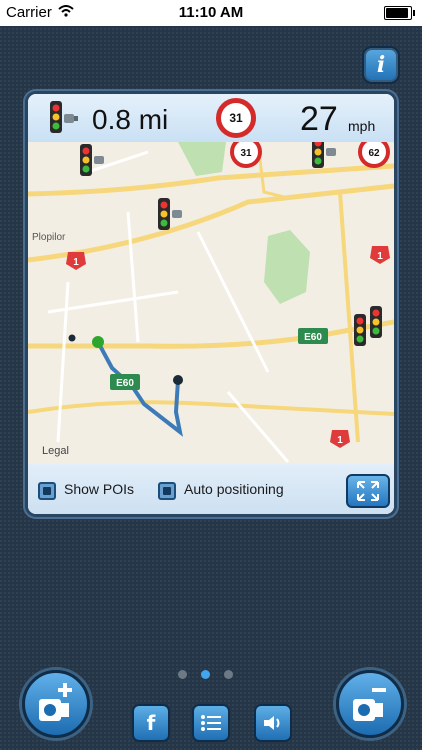 The width and height of the screenshot is (422, 750). I want to click on speaker-icon, so click(272, 723).